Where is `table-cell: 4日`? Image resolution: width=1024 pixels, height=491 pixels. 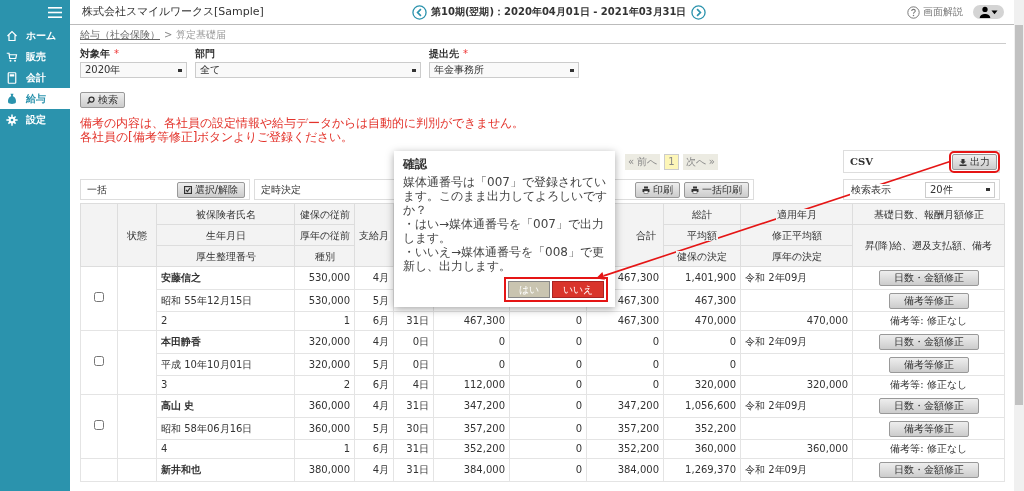
table-cell: 4日 is located at coordinates (420, 384).